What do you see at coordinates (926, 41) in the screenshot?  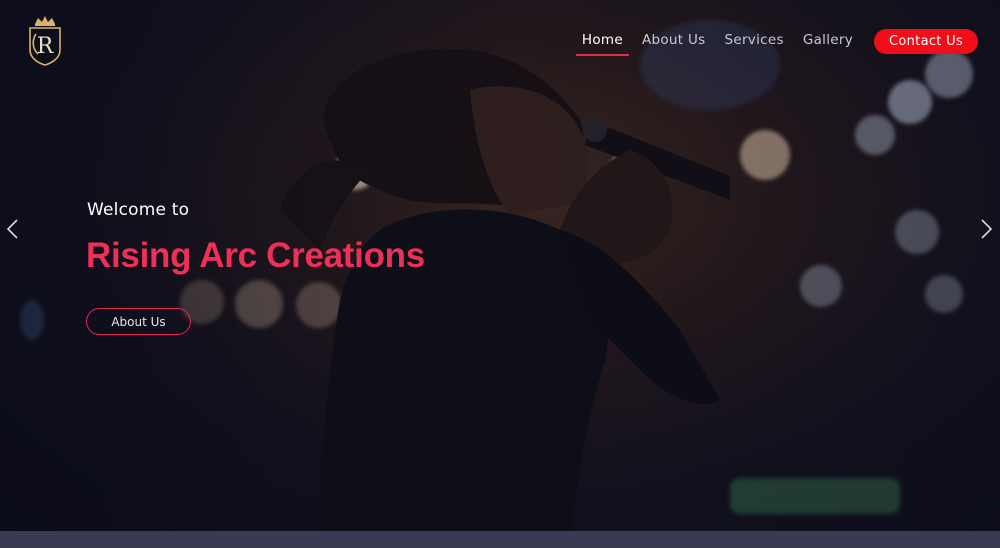 I see `contact-us-button: Contact Us` at bounding box center [926, 41].